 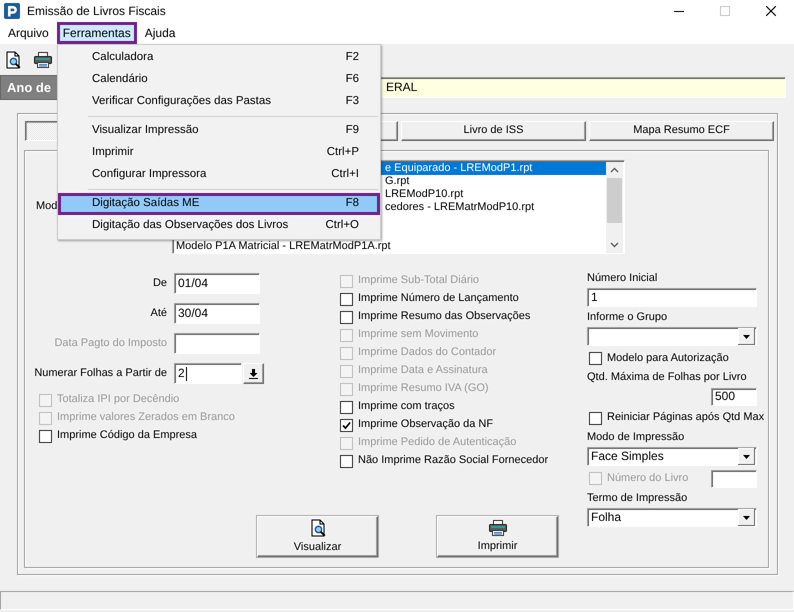 I want to click on spin-button, so click(x=253, y=373).